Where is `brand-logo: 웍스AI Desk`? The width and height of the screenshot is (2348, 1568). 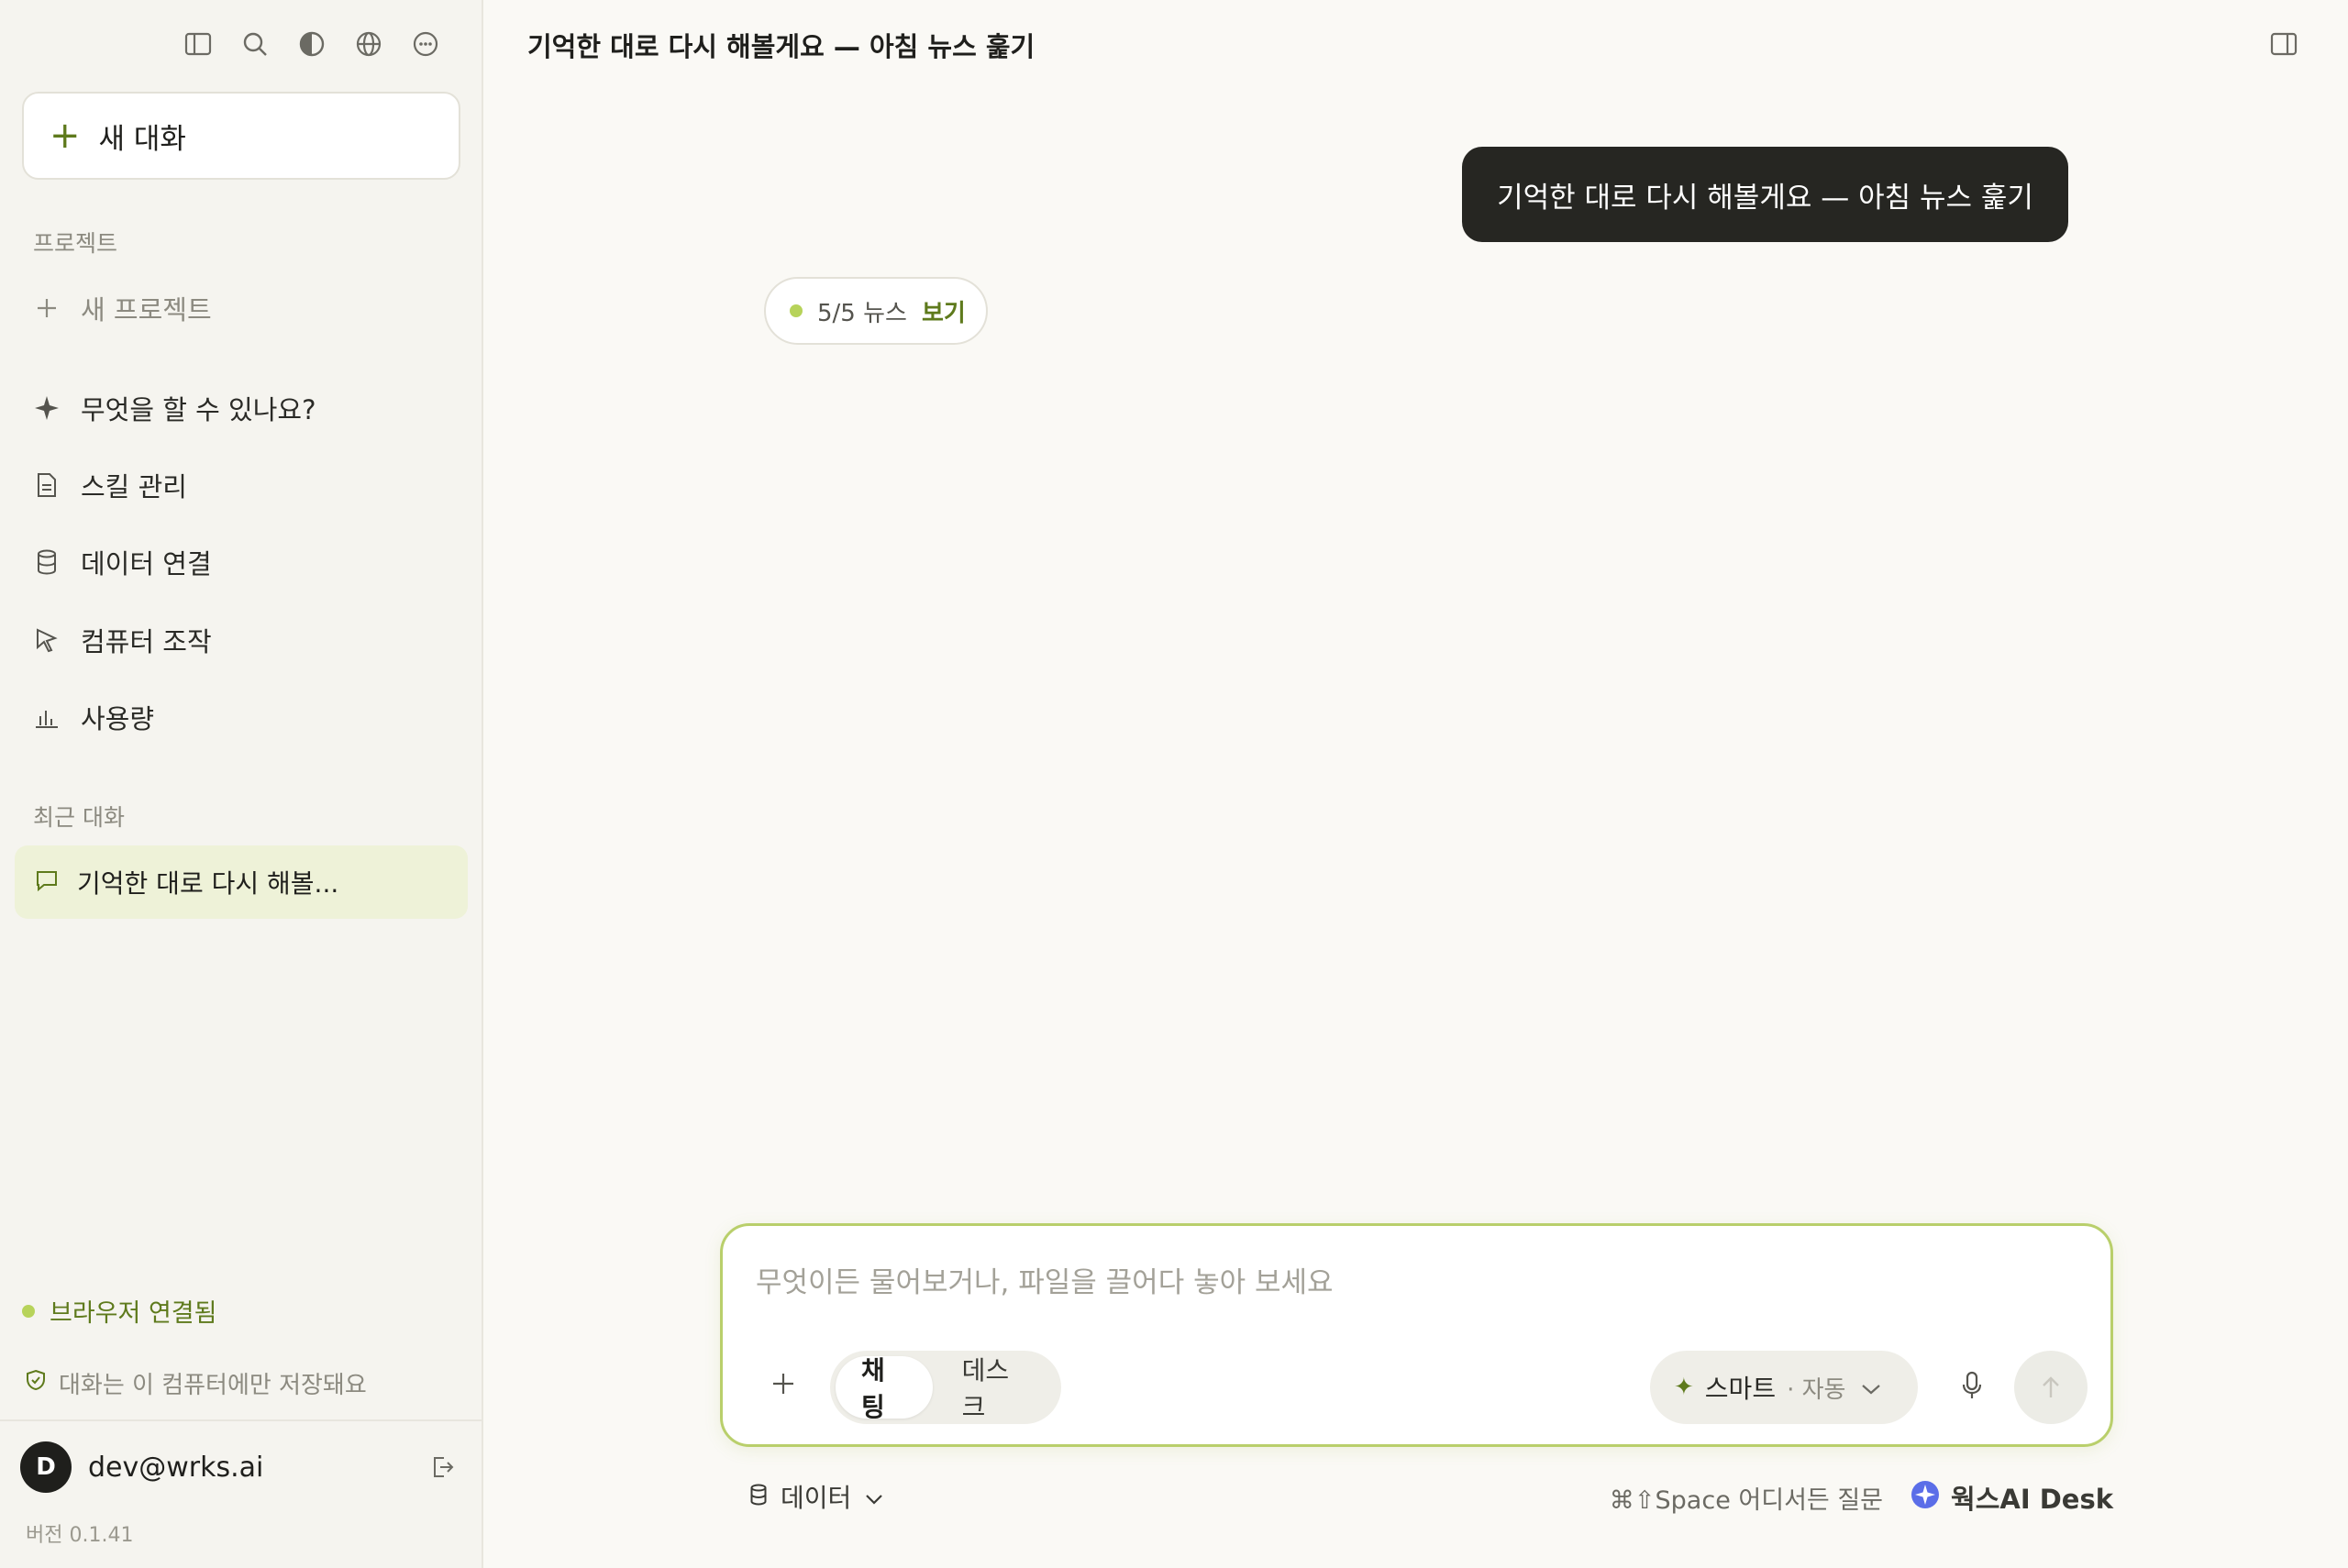
brand-logo: 웍스AI Desk is located at coordinates (2012, 1497).